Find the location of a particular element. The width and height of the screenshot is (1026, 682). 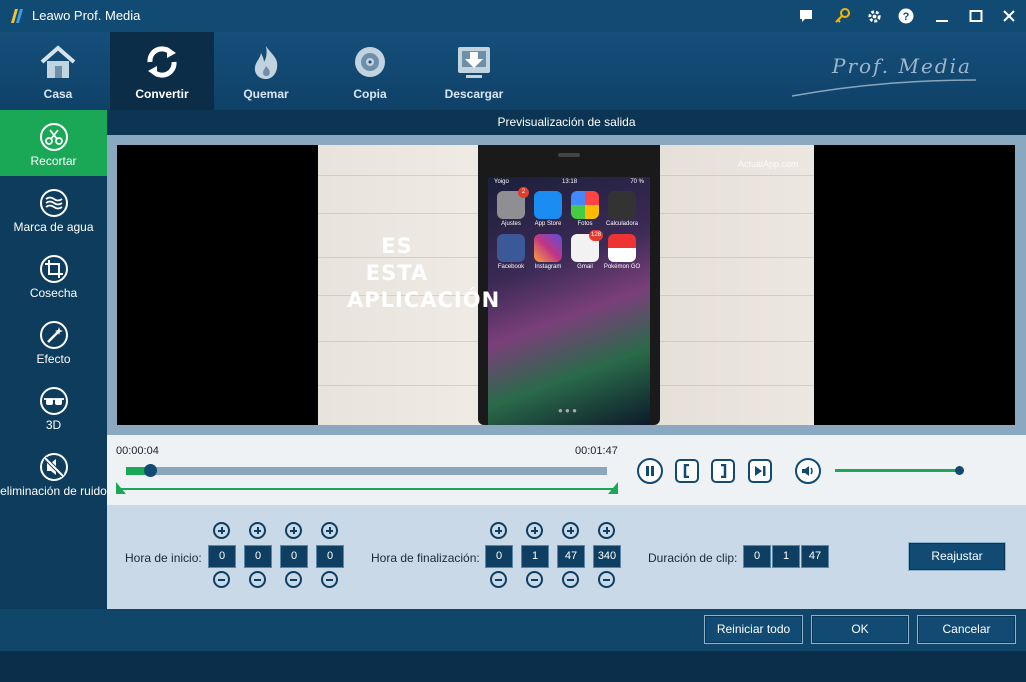

download-icon is located at coordinates (474, 62).